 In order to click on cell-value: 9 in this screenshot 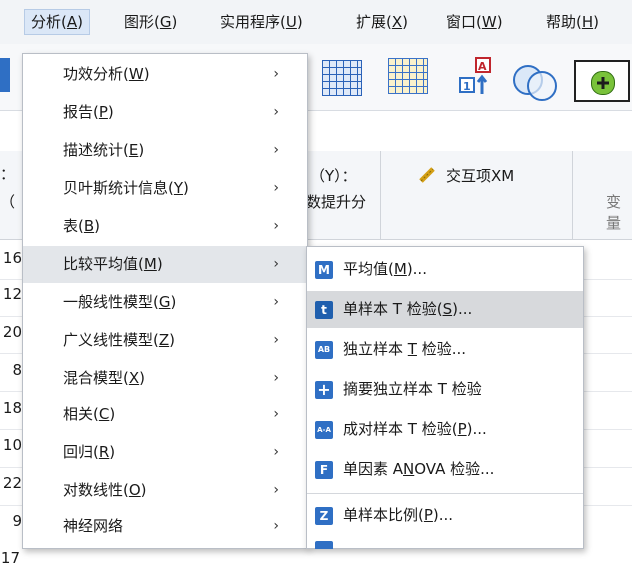, I will do `click(11, 521)`.